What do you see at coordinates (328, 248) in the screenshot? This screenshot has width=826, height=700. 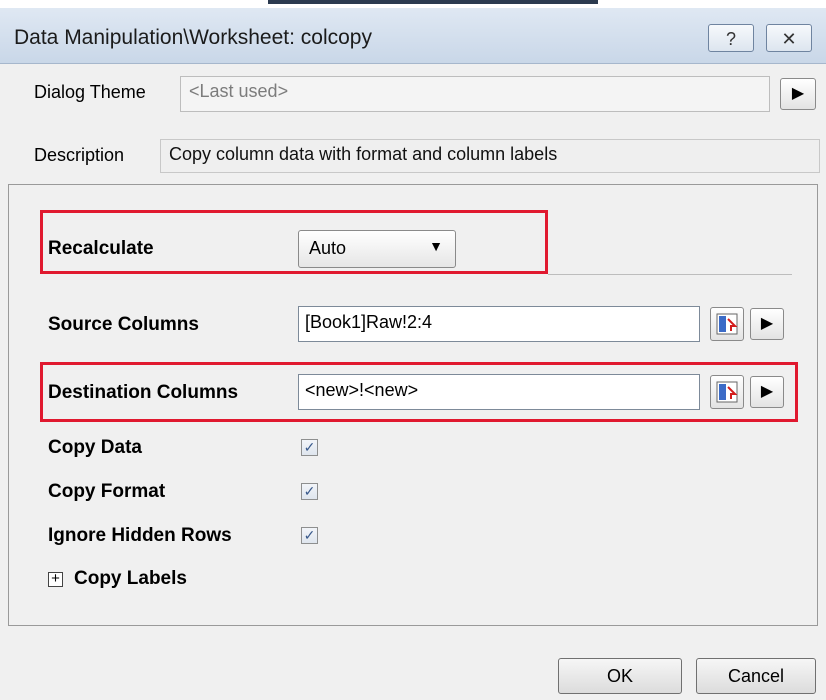 I see `recalculate-value: Auto` at bounding box center [328, 248].